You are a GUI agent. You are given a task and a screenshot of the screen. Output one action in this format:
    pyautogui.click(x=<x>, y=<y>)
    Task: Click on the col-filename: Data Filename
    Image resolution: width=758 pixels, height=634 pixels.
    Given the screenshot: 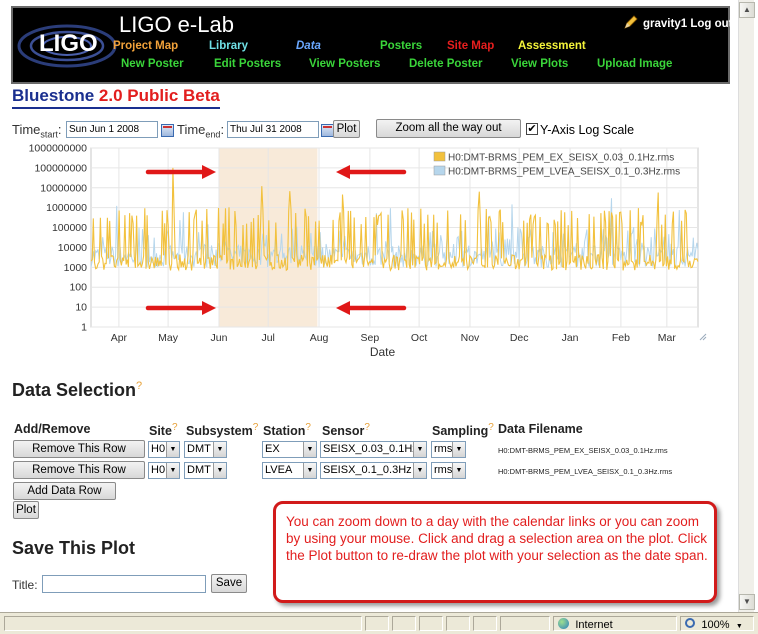 What is the action you would take?
    pyautogui.click(x=540, y=429)
    